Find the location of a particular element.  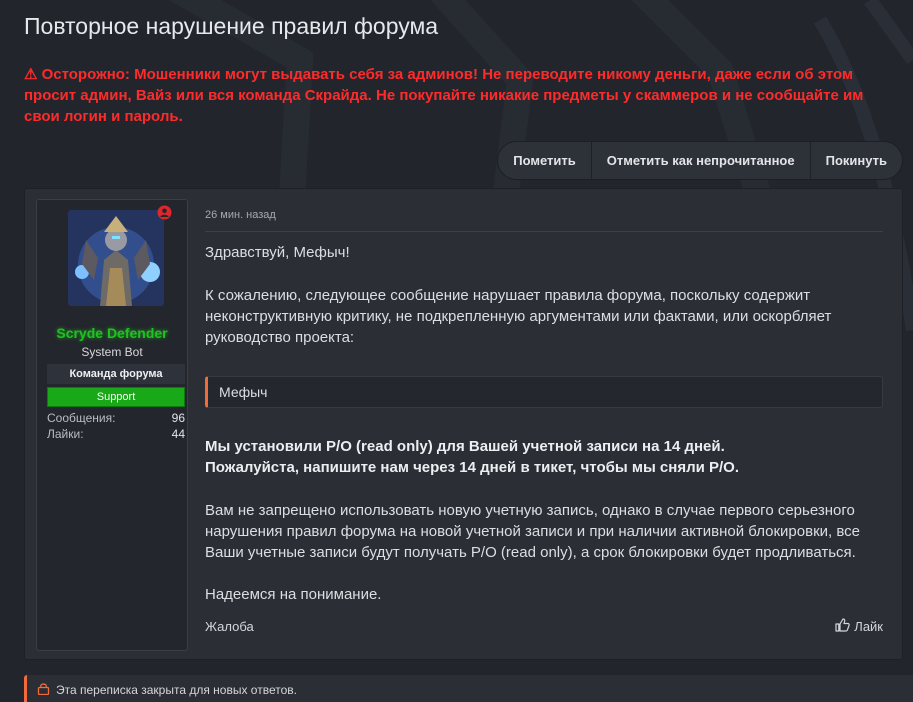

mark-unread-button: Отметить как непрочитанное is located at coordinates (701, 160).